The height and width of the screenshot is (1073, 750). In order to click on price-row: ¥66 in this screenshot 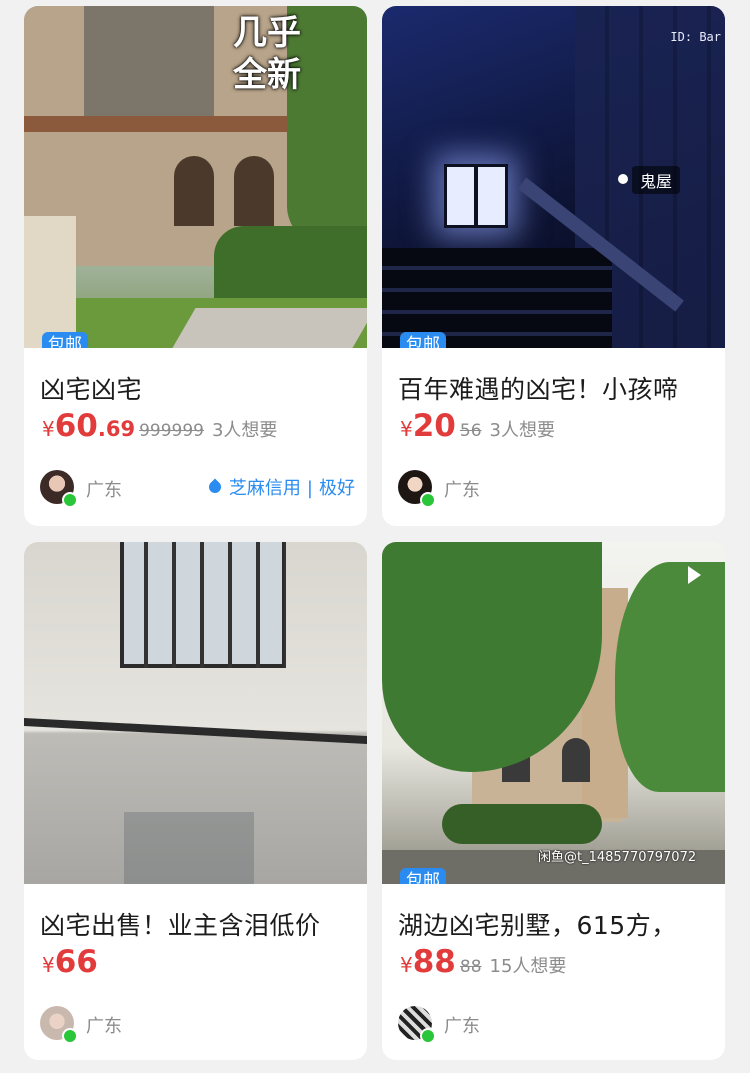, I will do `click(70, 962)`.